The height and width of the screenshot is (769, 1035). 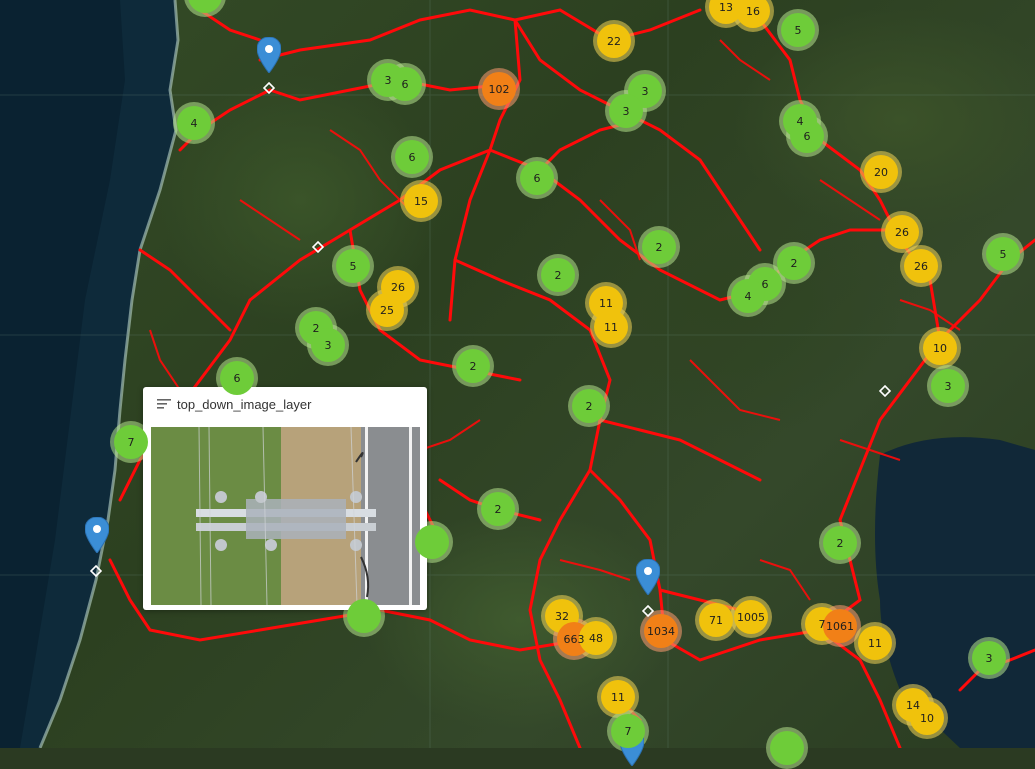 I want to click on cluster-marker: 25, so click(x=387, y=310).